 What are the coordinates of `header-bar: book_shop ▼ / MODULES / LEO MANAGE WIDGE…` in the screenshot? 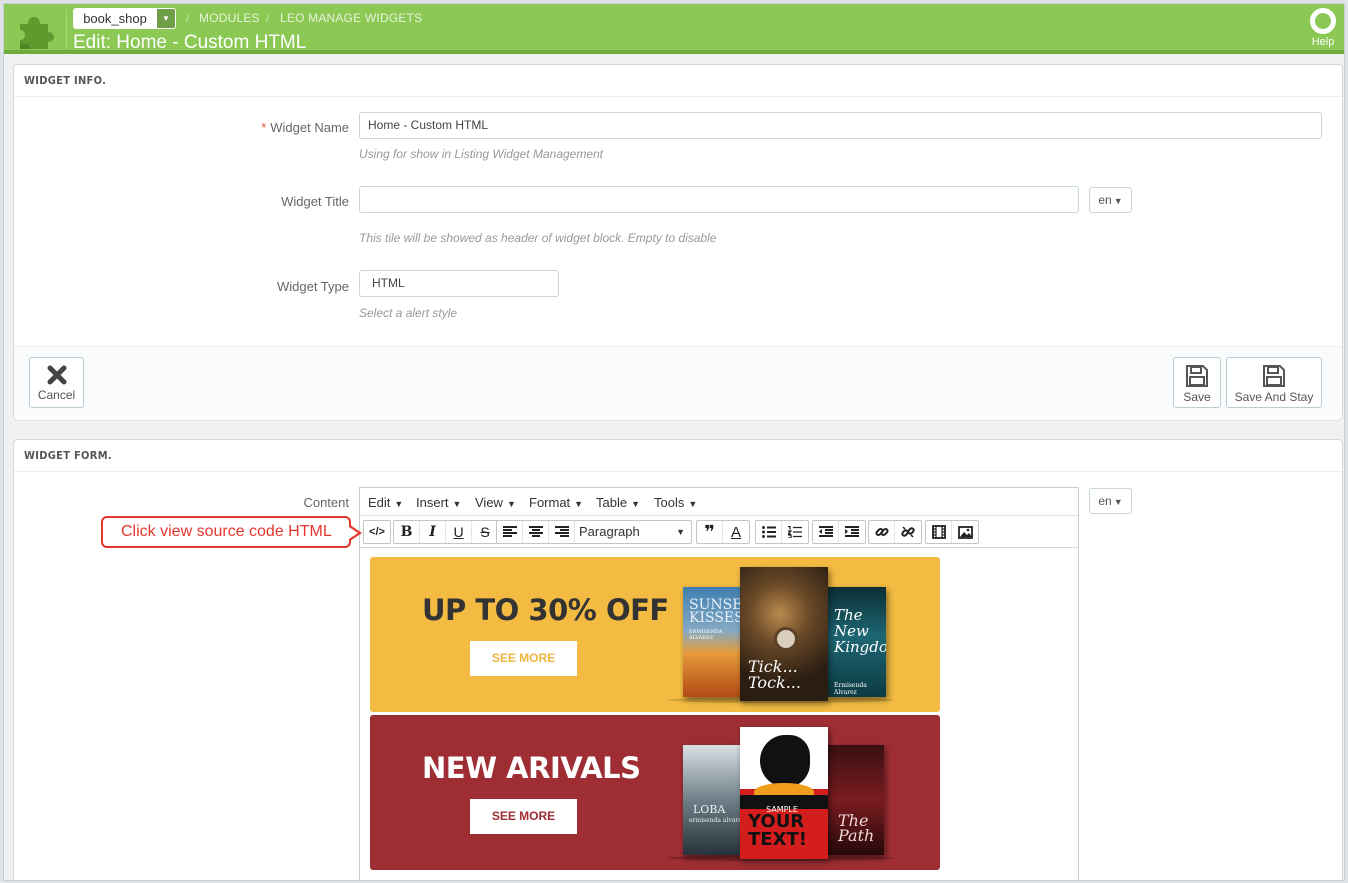 It's located at (674, 29).